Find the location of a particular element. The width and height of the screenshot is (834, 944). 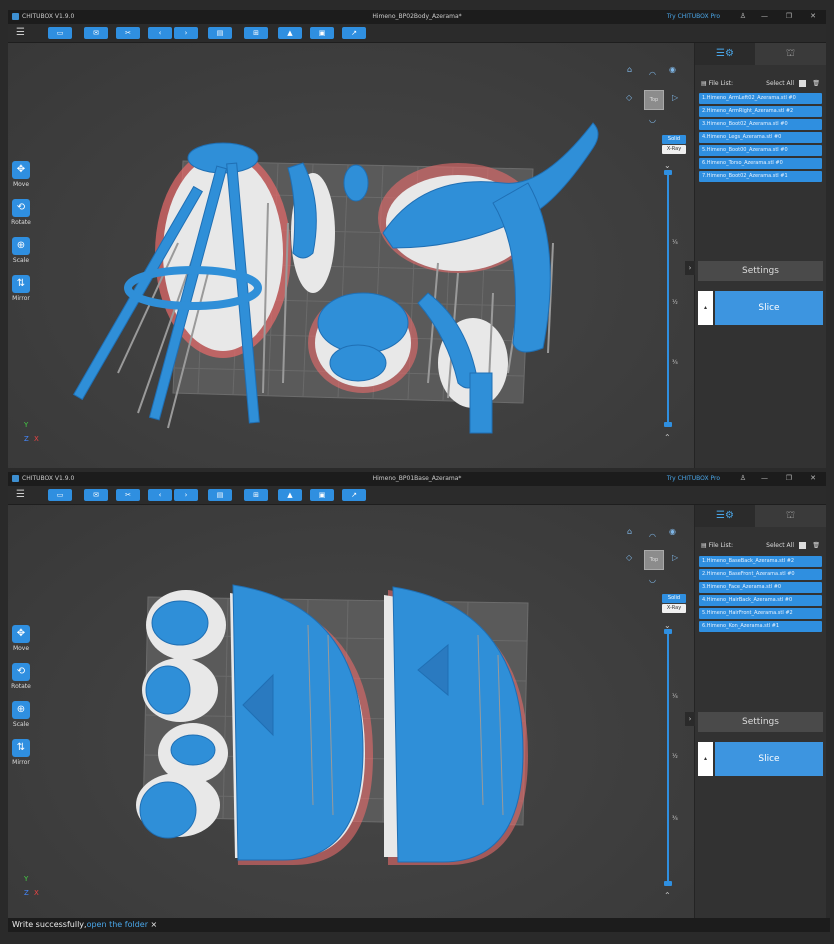

file-item: 3.Himeno_Face_Azerama.stl #0 is located at coordinates (760, 587).